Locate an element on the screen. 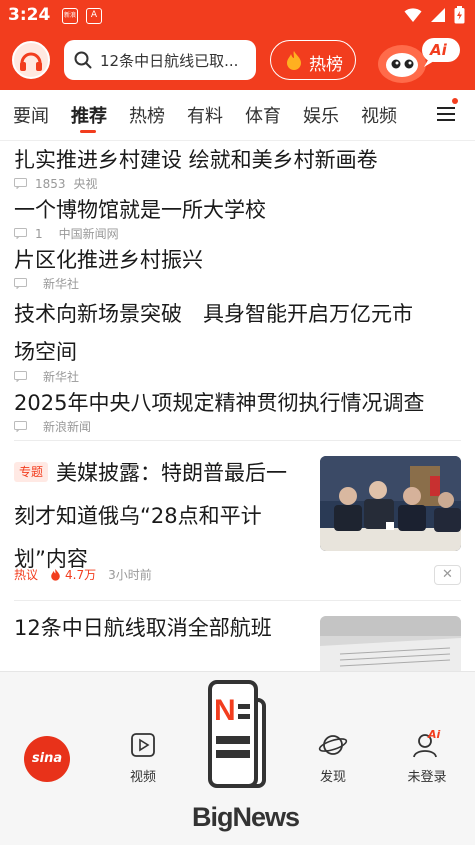 The image size is (475, 845). nav-discover: 发现 is located at coordinates (333, 758).